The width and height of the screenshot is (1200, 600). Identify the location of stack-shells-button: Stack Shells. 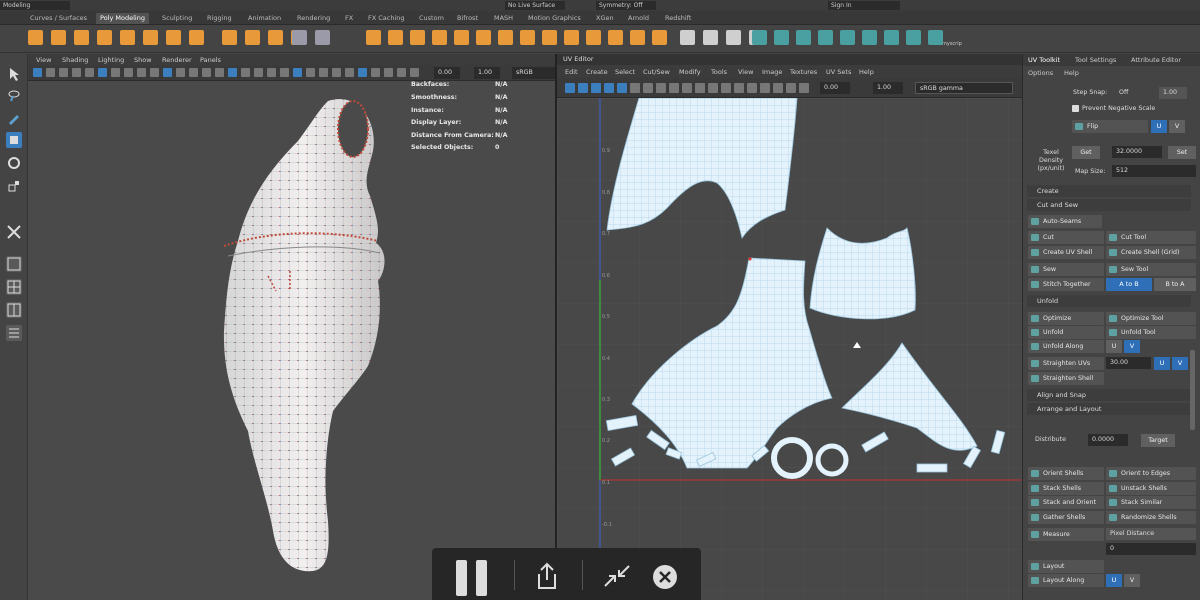
(1066, 488).